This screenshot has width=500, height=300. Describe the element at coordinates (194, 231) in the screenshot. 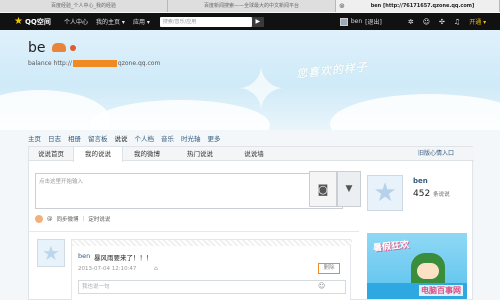

I see `divider` at that location.